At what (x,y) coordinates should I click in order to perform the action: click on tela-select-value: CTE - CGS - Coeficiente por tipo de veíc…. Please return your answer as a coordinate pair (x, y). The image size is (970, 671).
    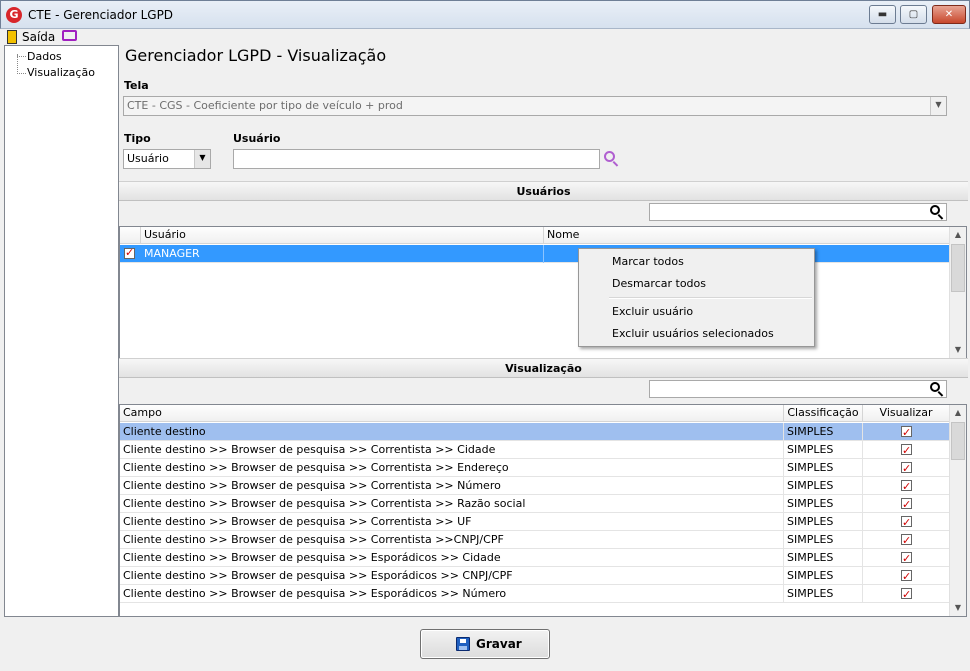
    Looking at the image, I should click on (265, 105).